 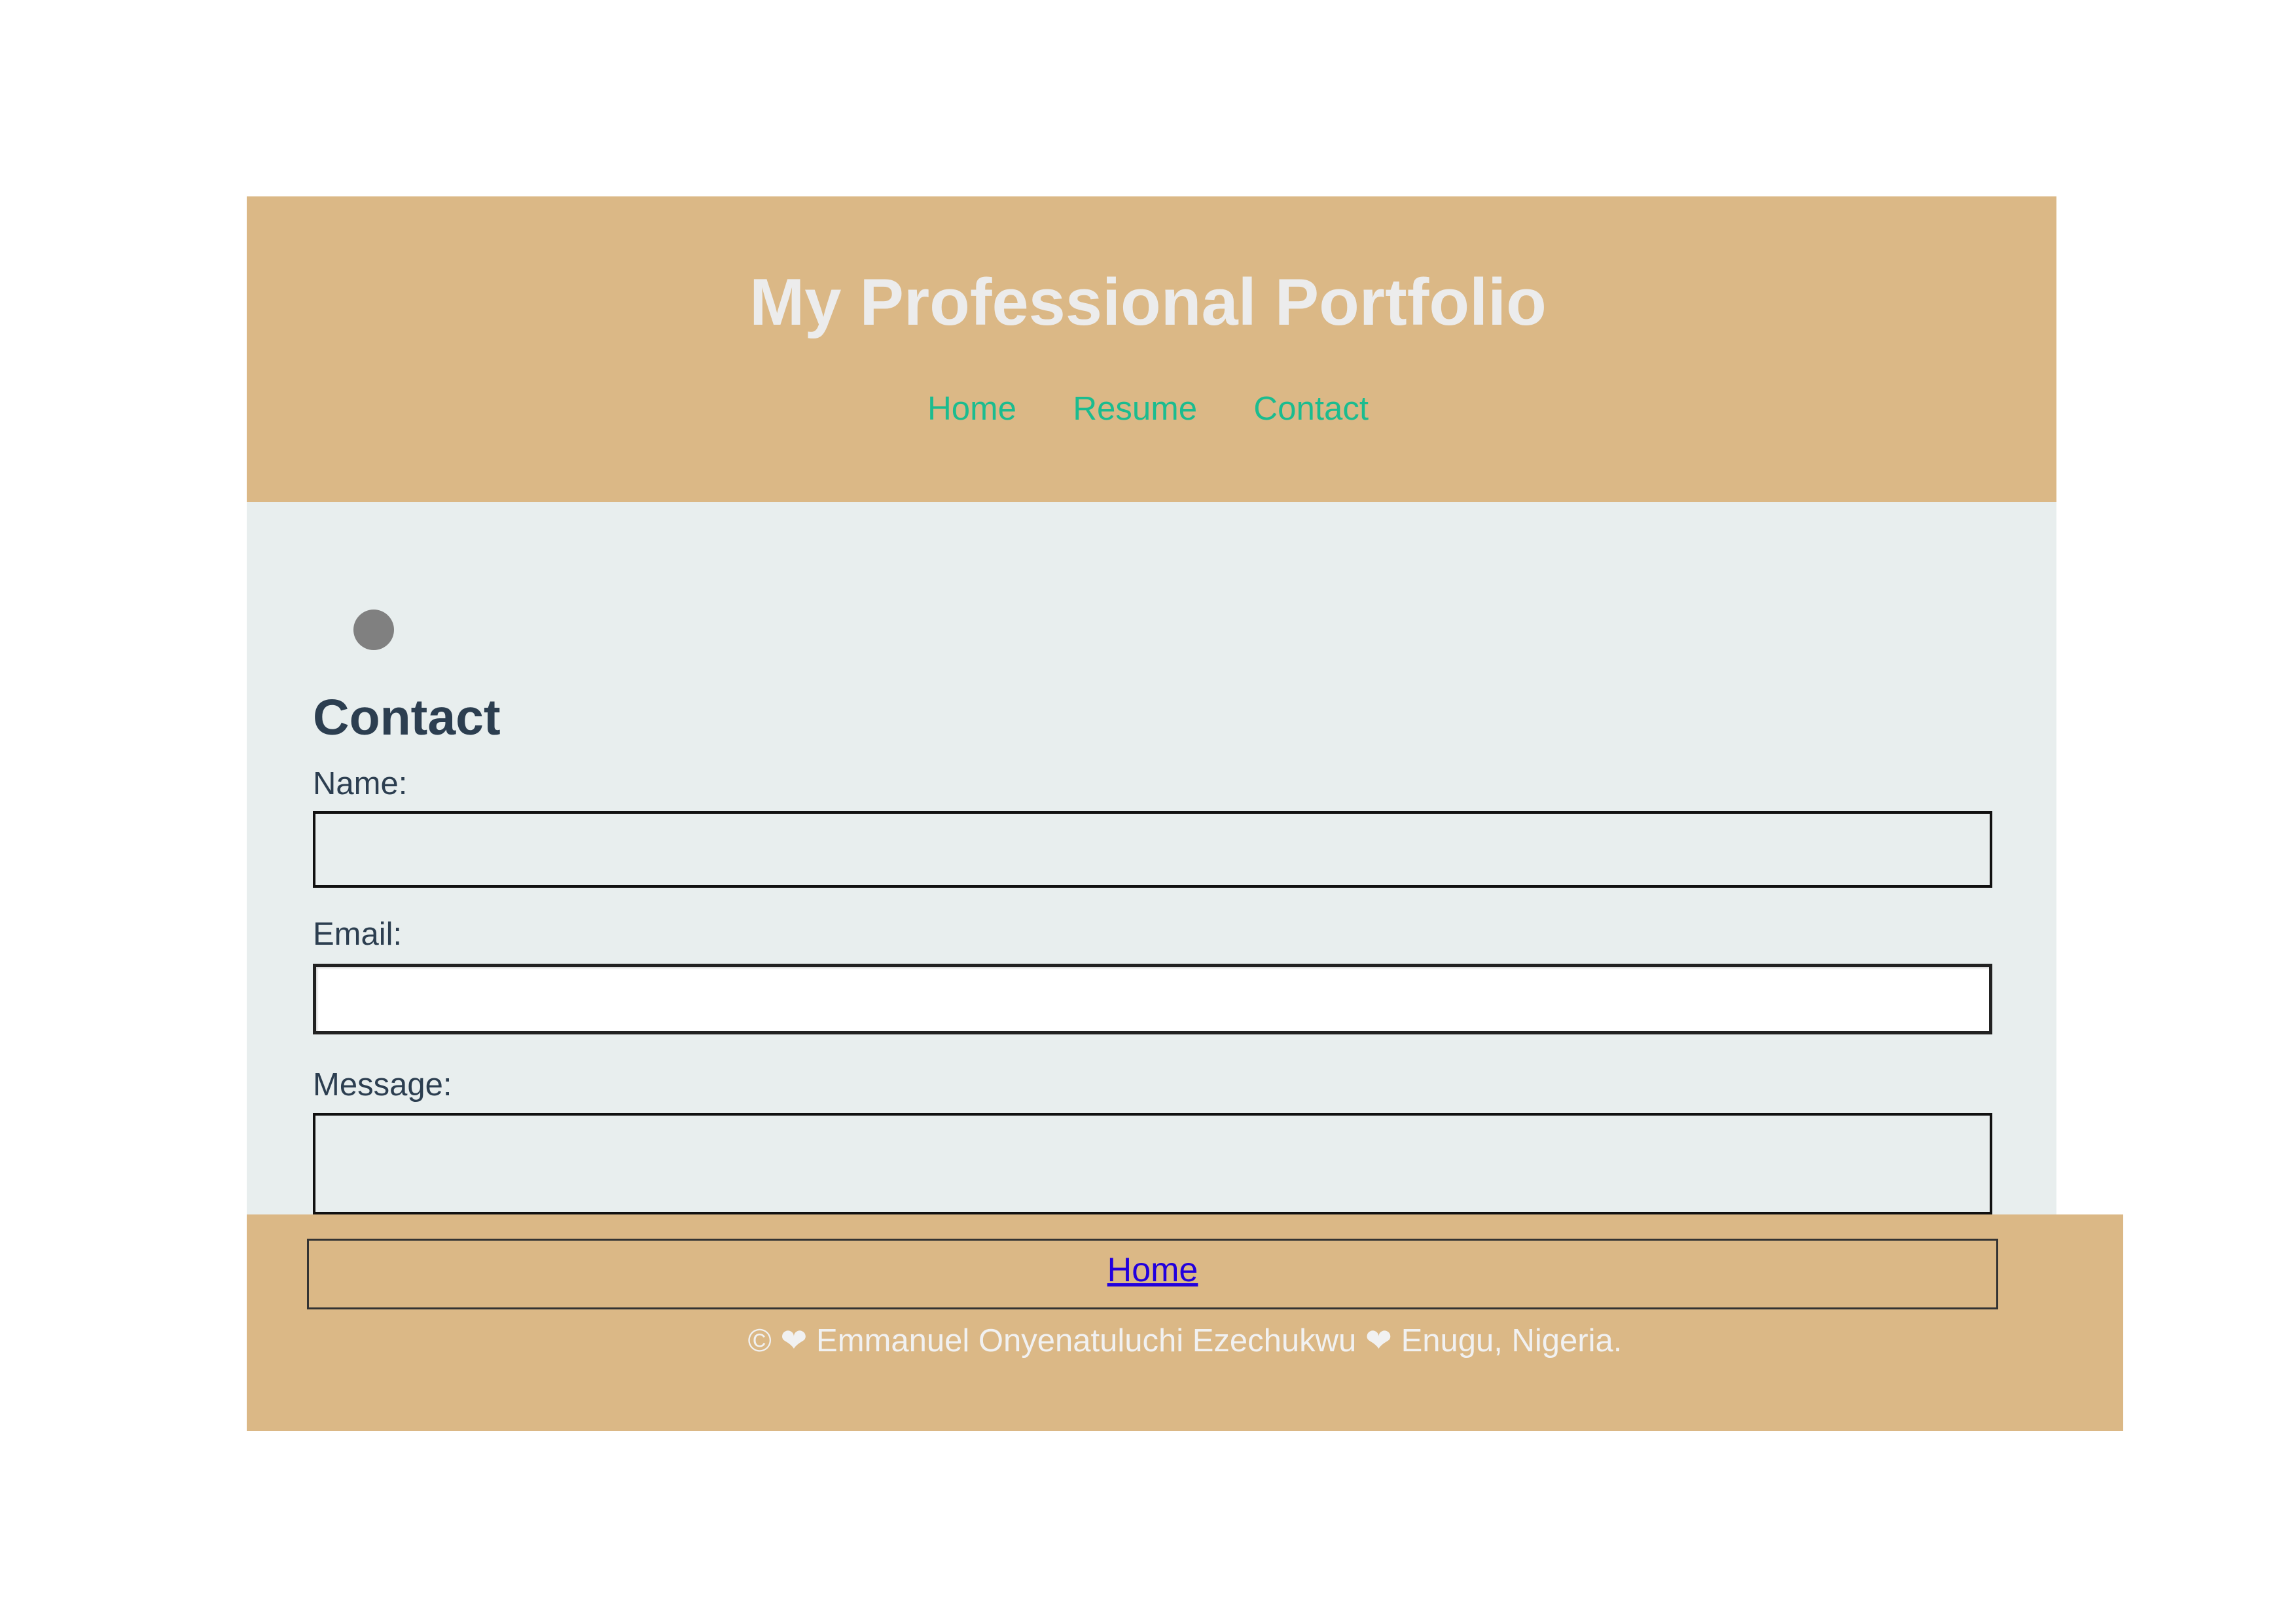 What do you see at coordinates (1148, 302) in the screenshot?
I see `site-title: My Professional Portfolio` at bounding box center [1148, 302].